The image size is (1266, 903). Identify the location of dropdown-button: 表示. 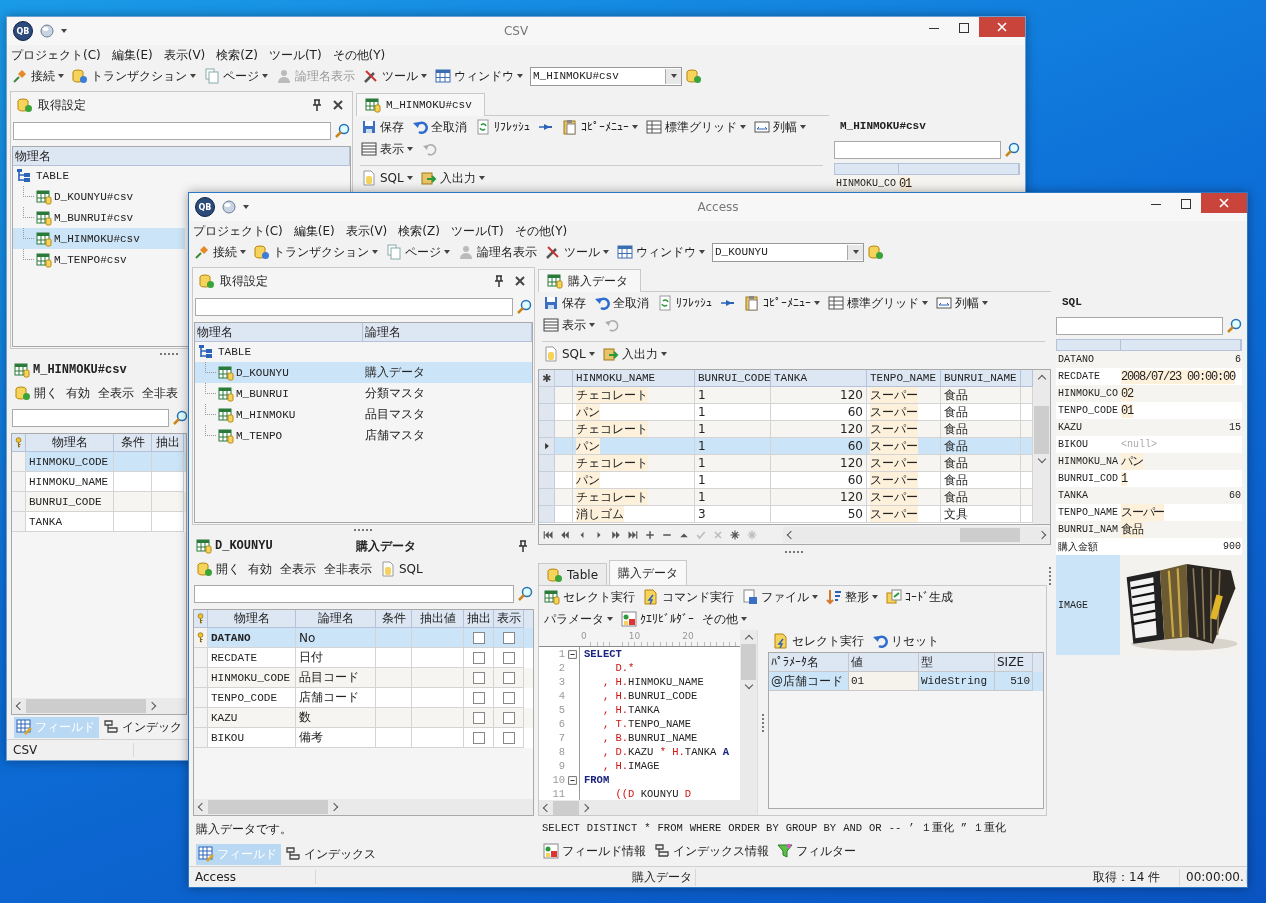
(569, 325).